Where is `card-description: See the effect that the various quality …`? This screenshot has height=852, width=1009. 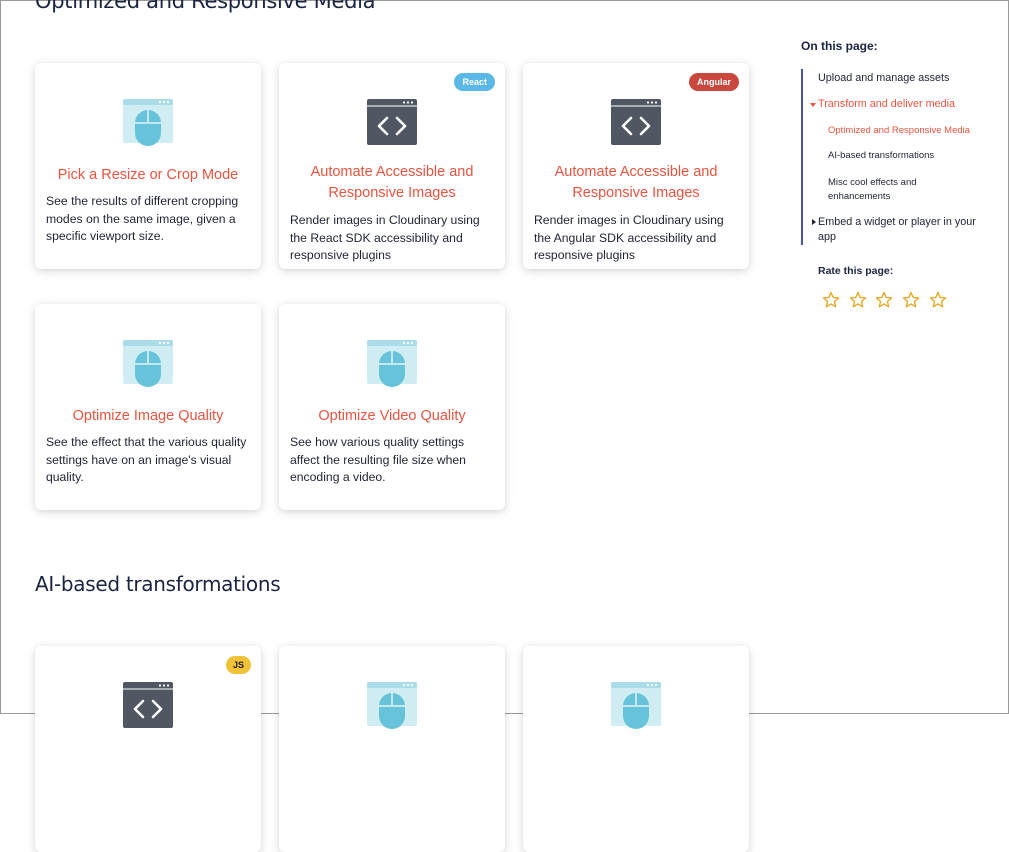
card-description: See the effect that the various quality … is located at coordinates (146, 459).